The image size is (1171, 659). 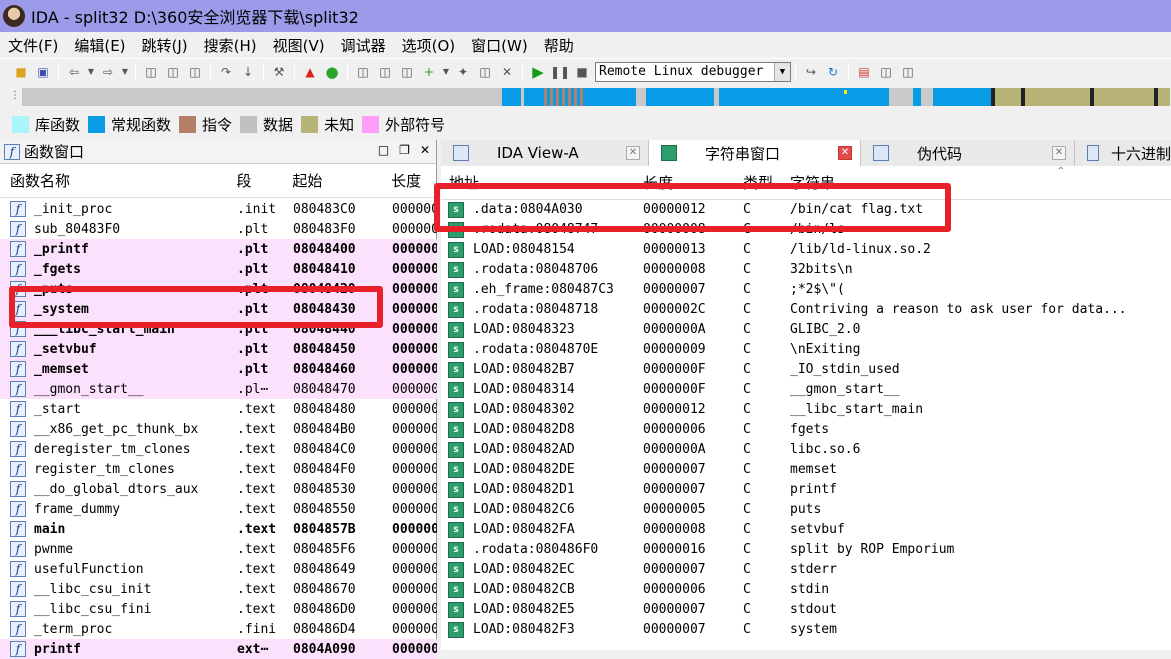 What do you see at coordinates (218, 269) in the screenshot?
I see `function-row: f _fgets .plt 08048410 000000` at bounding box center [218, 269].